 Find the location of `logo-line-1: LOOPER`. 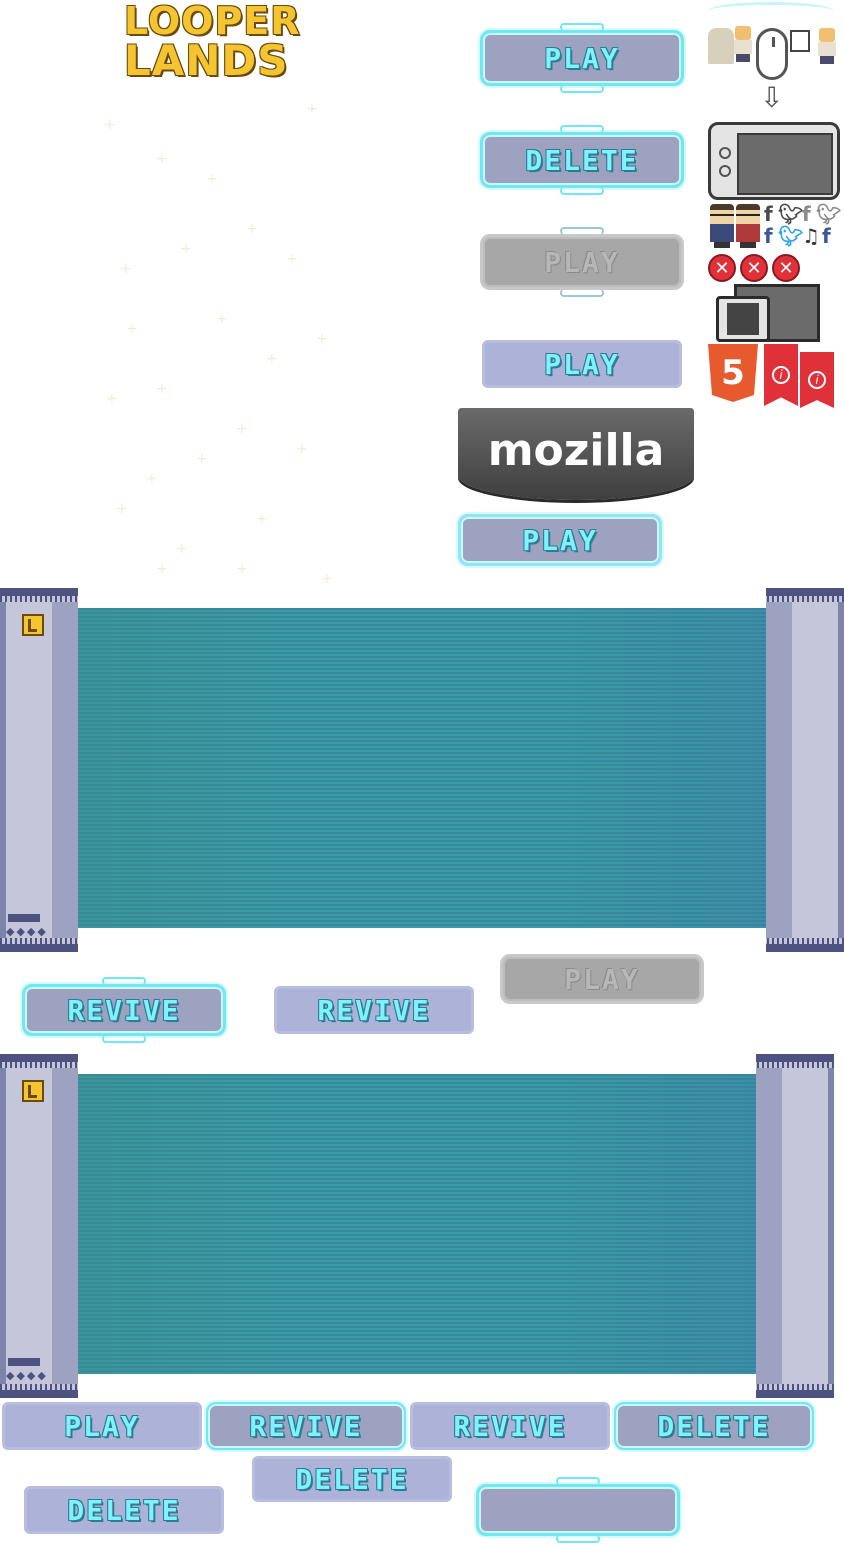

logo-line-1: LOOPER is located at coordinates (212, 21).